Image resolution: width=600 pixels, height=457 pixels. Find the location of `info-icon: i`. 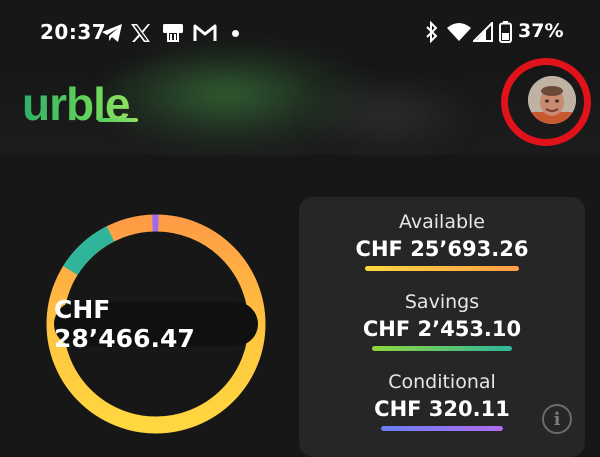

info-icon: i is located at coordinates (557, 419).